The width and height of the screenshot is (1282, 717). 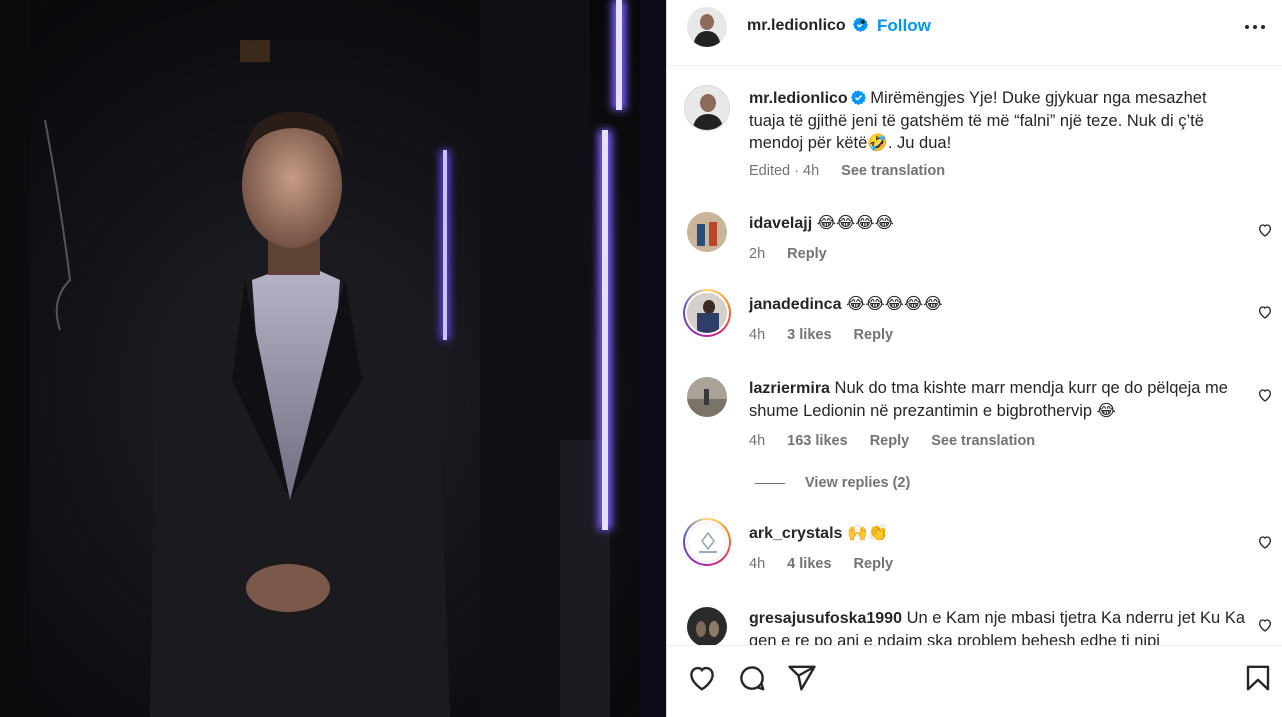 What do you see at coordinates (999, 533) in the screenshot?
I see `comment-text-block: ark_crystals 🙌👏` at bounding box center [999, 533].